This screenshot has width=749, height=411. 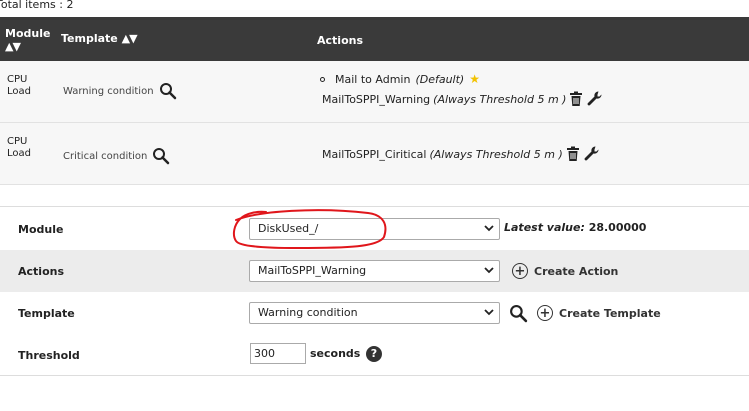 I want to click on default-action: Mail to Admin (Default) ★, so click(x=462, y=79).